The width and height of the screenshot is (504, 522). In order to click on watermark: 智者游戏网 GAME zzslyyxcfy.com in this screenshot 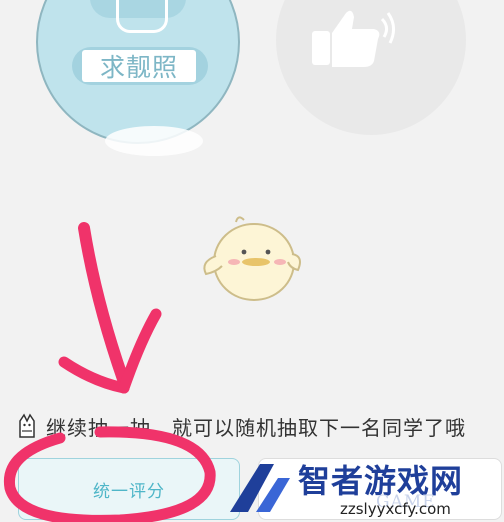, I will do `click(365, 489)`.